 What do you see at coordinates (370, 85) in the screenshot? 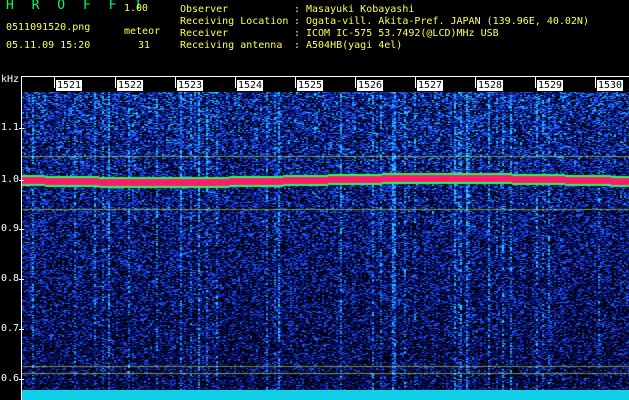
I see `x-tick-label: 1526` at bounding box center [370, 85].